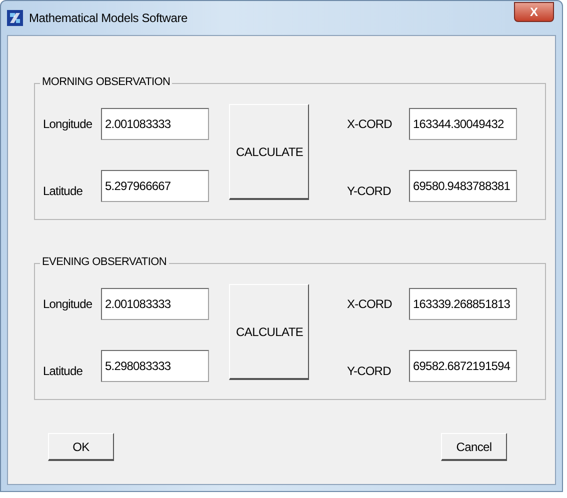  Describe the element at coordinates (106, 82) in the screenshot. I see `group-title: MORNING OBSERVATION` at that location.